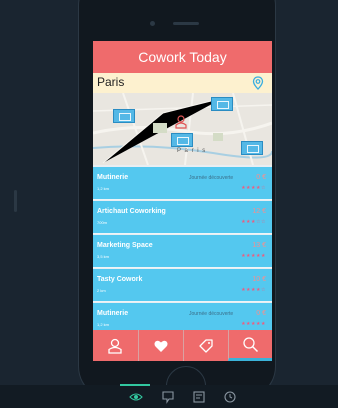  What do you see at coordinates (186, 23) in the screenshot?
I see `speaker-slot` at bounding box center [186, 23].